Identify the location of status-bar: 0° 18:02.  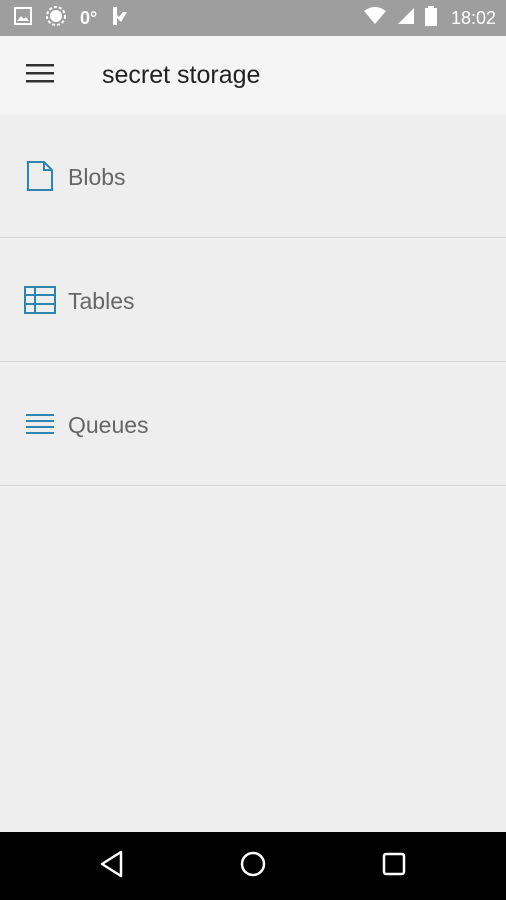
(253, 18).